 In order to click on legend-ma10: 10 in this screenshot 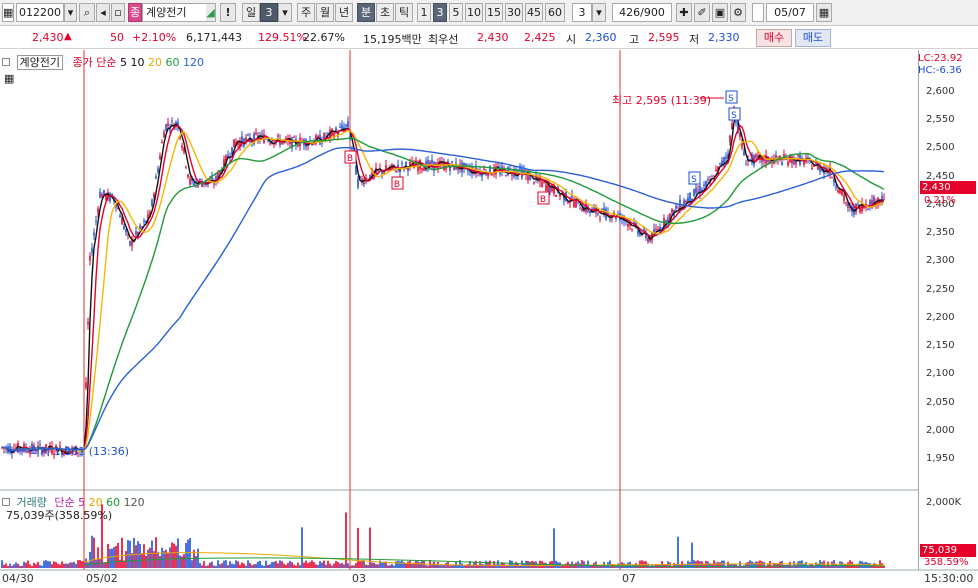, I will do `click(137, 62)`.